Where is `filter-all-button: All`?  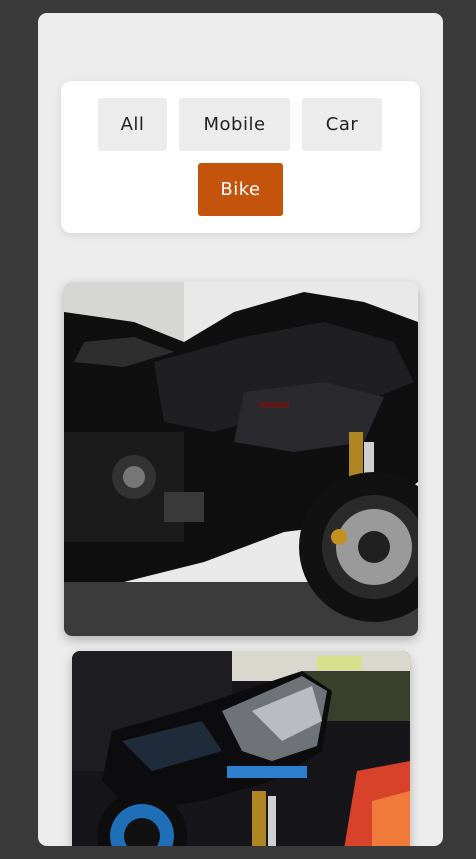
filter-all-button: All is located at coordinates (132, 124).